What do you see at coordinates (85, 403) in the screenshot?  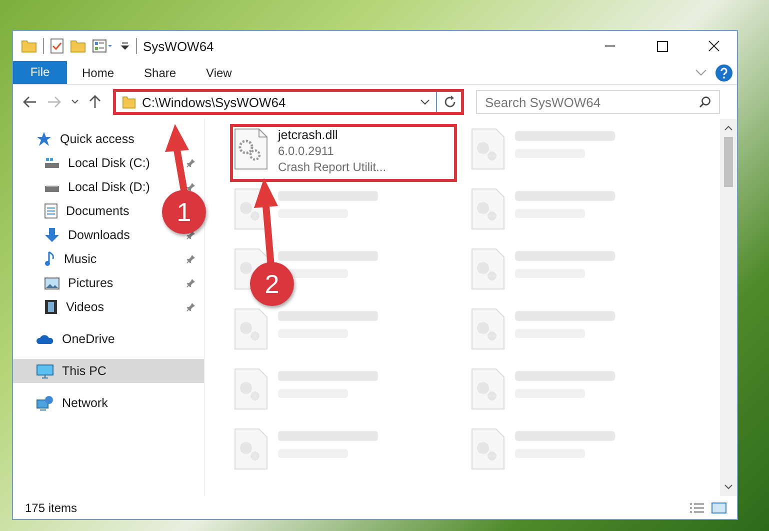 I see `sidebar-label: Network` at bounding box center [85, 403].